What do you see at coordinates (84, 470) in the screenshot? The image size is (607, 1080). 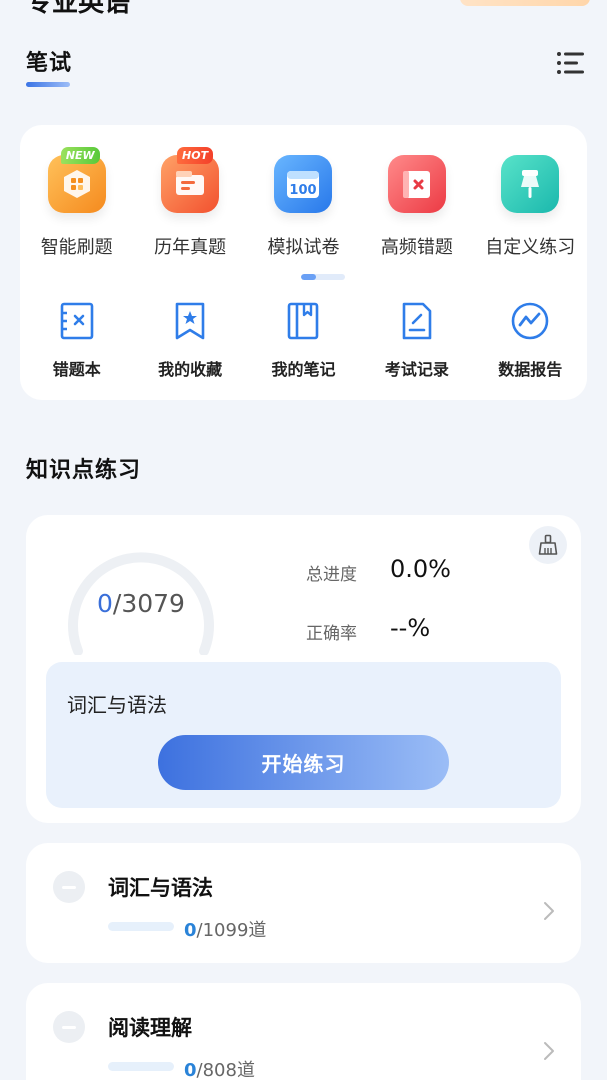 I see `knowledge-practice-title: 知识点练习` at bounding box center [84, 470].